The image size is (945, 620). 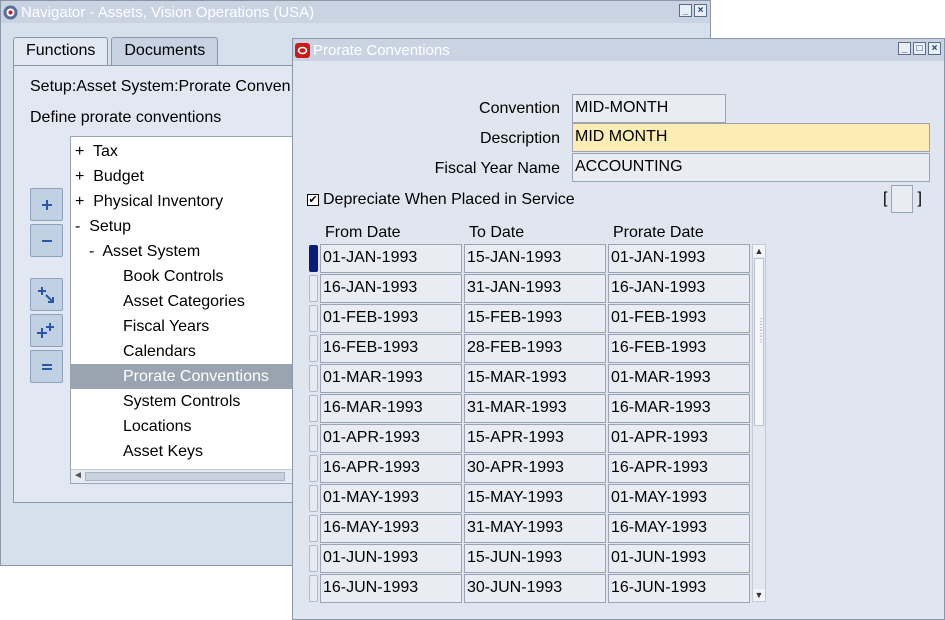 What do you see at coordinates (391, 288) in the screenshot?
I see `from-date-cell: 16-JAN-1993` at bounding box center [391, 288].